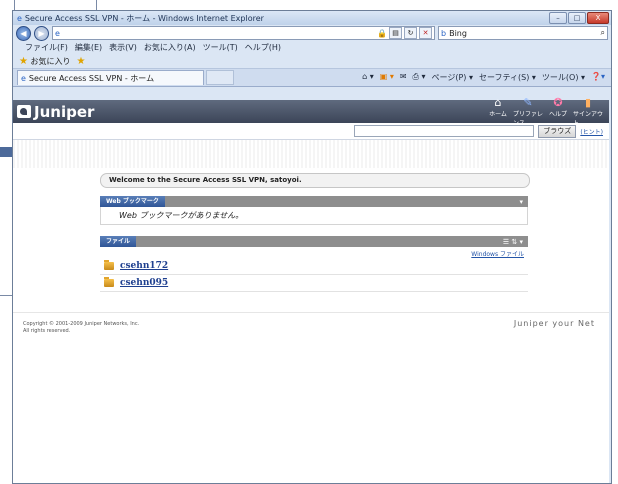 The height and width of the screenshot is (484, 618). I want to click on no-bookmarks-text: Web ブックマークがありません。, so click(181, 215).